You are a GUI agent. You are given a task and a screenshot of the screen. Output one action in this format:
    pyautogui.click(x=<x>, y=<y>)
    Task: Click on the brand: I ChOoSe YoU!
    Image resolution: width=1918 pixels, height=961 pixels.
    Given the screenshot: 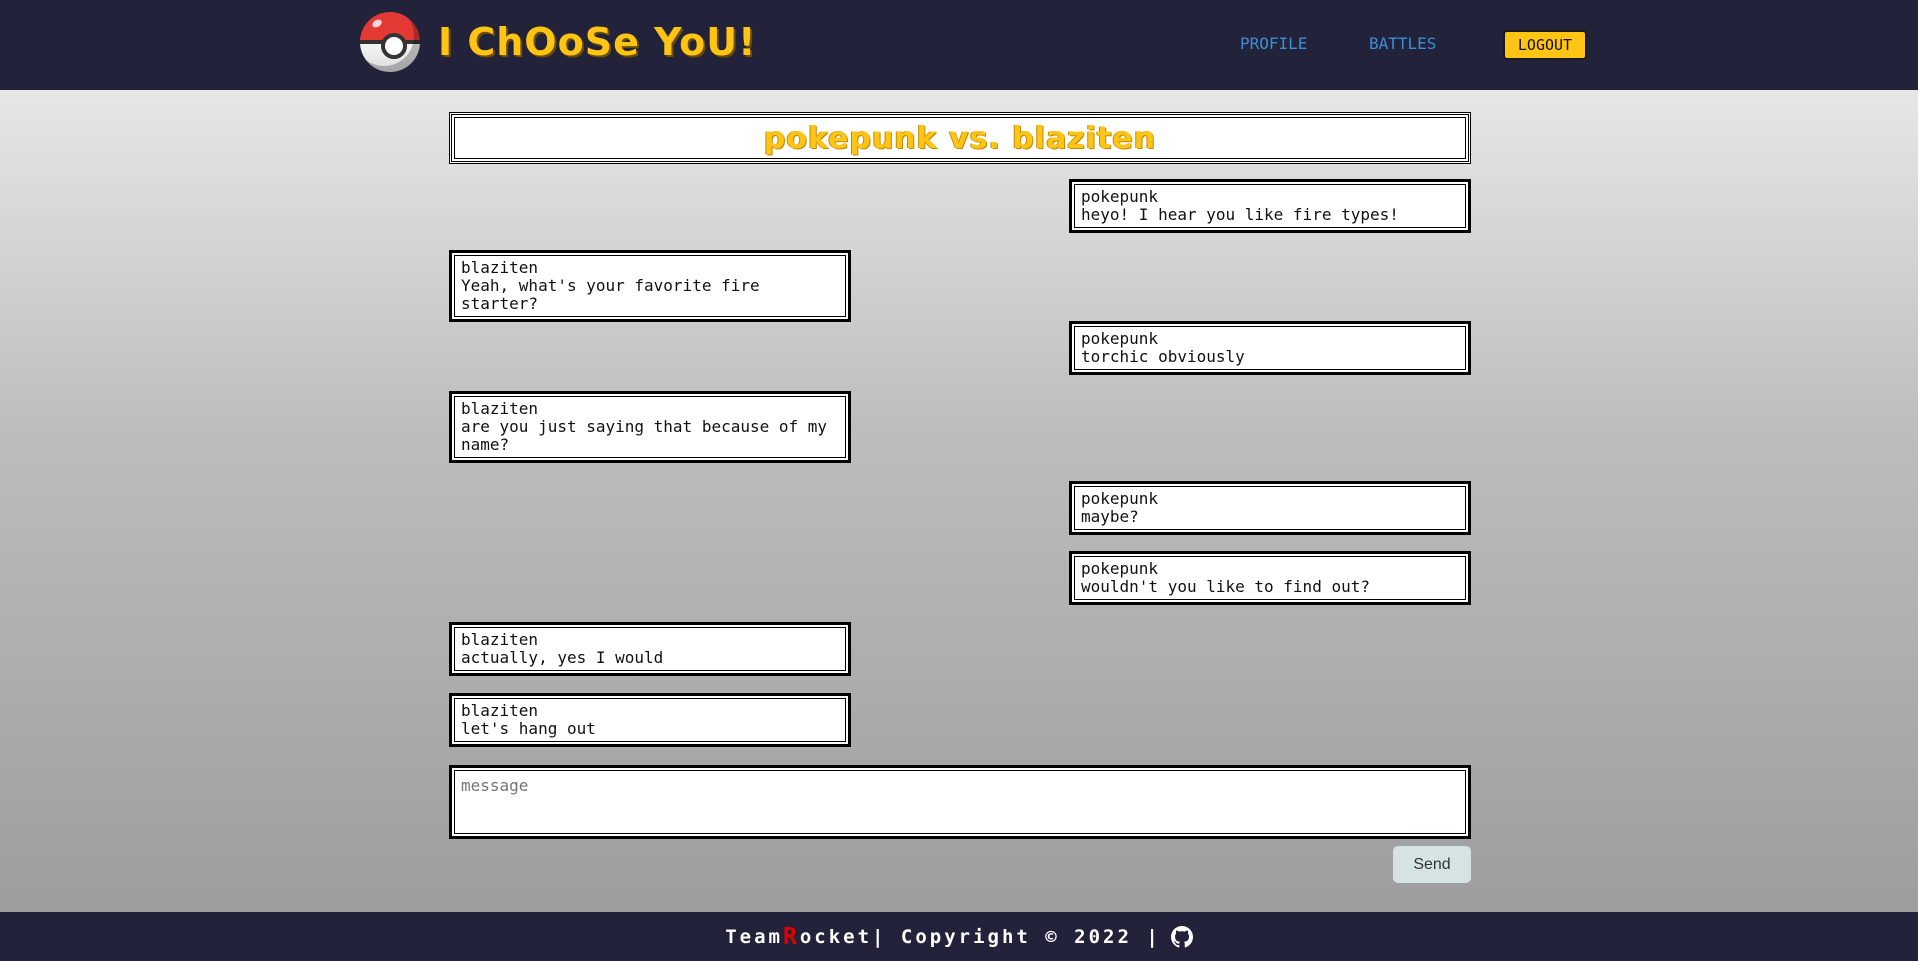 What is the action you would take?
    pyautogui.click(x=558, y=42)
    